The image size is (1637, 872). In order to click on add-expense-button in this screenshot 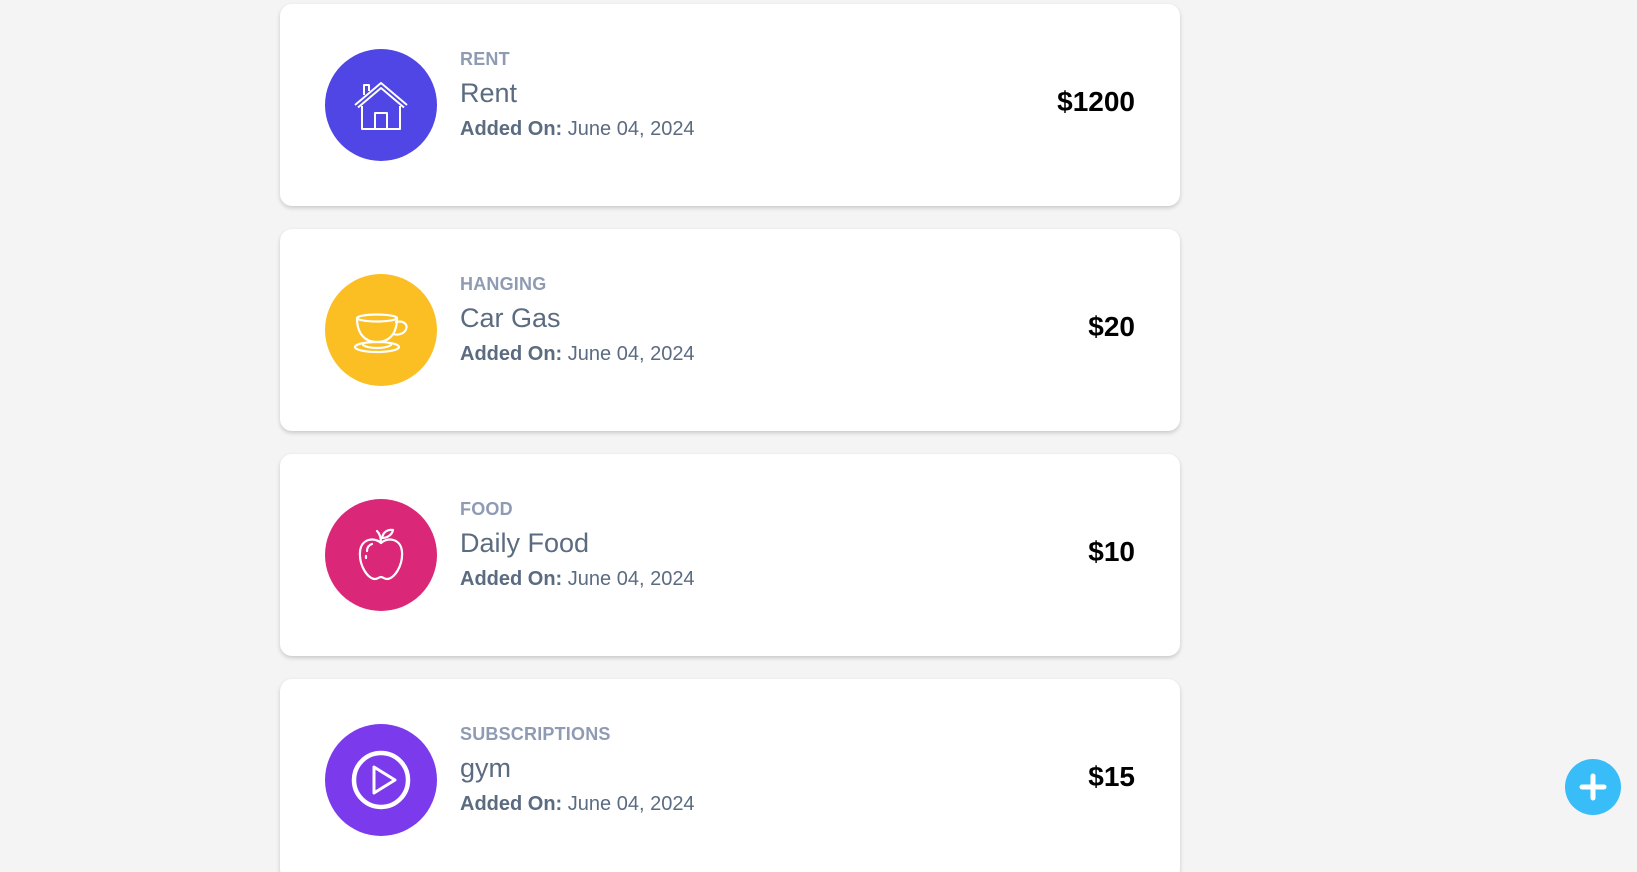, I will do `click(1593, 787)`.